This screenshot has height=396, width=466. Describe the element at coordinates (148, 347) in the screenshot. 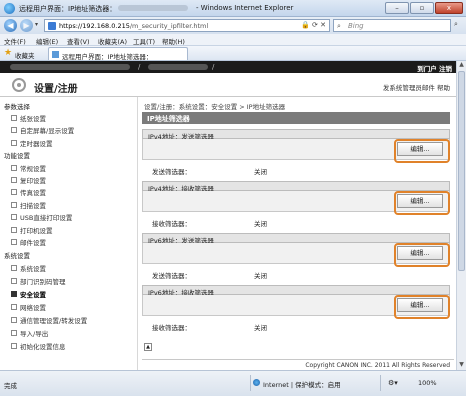

I see `to-top-icon: ▲` at that location.